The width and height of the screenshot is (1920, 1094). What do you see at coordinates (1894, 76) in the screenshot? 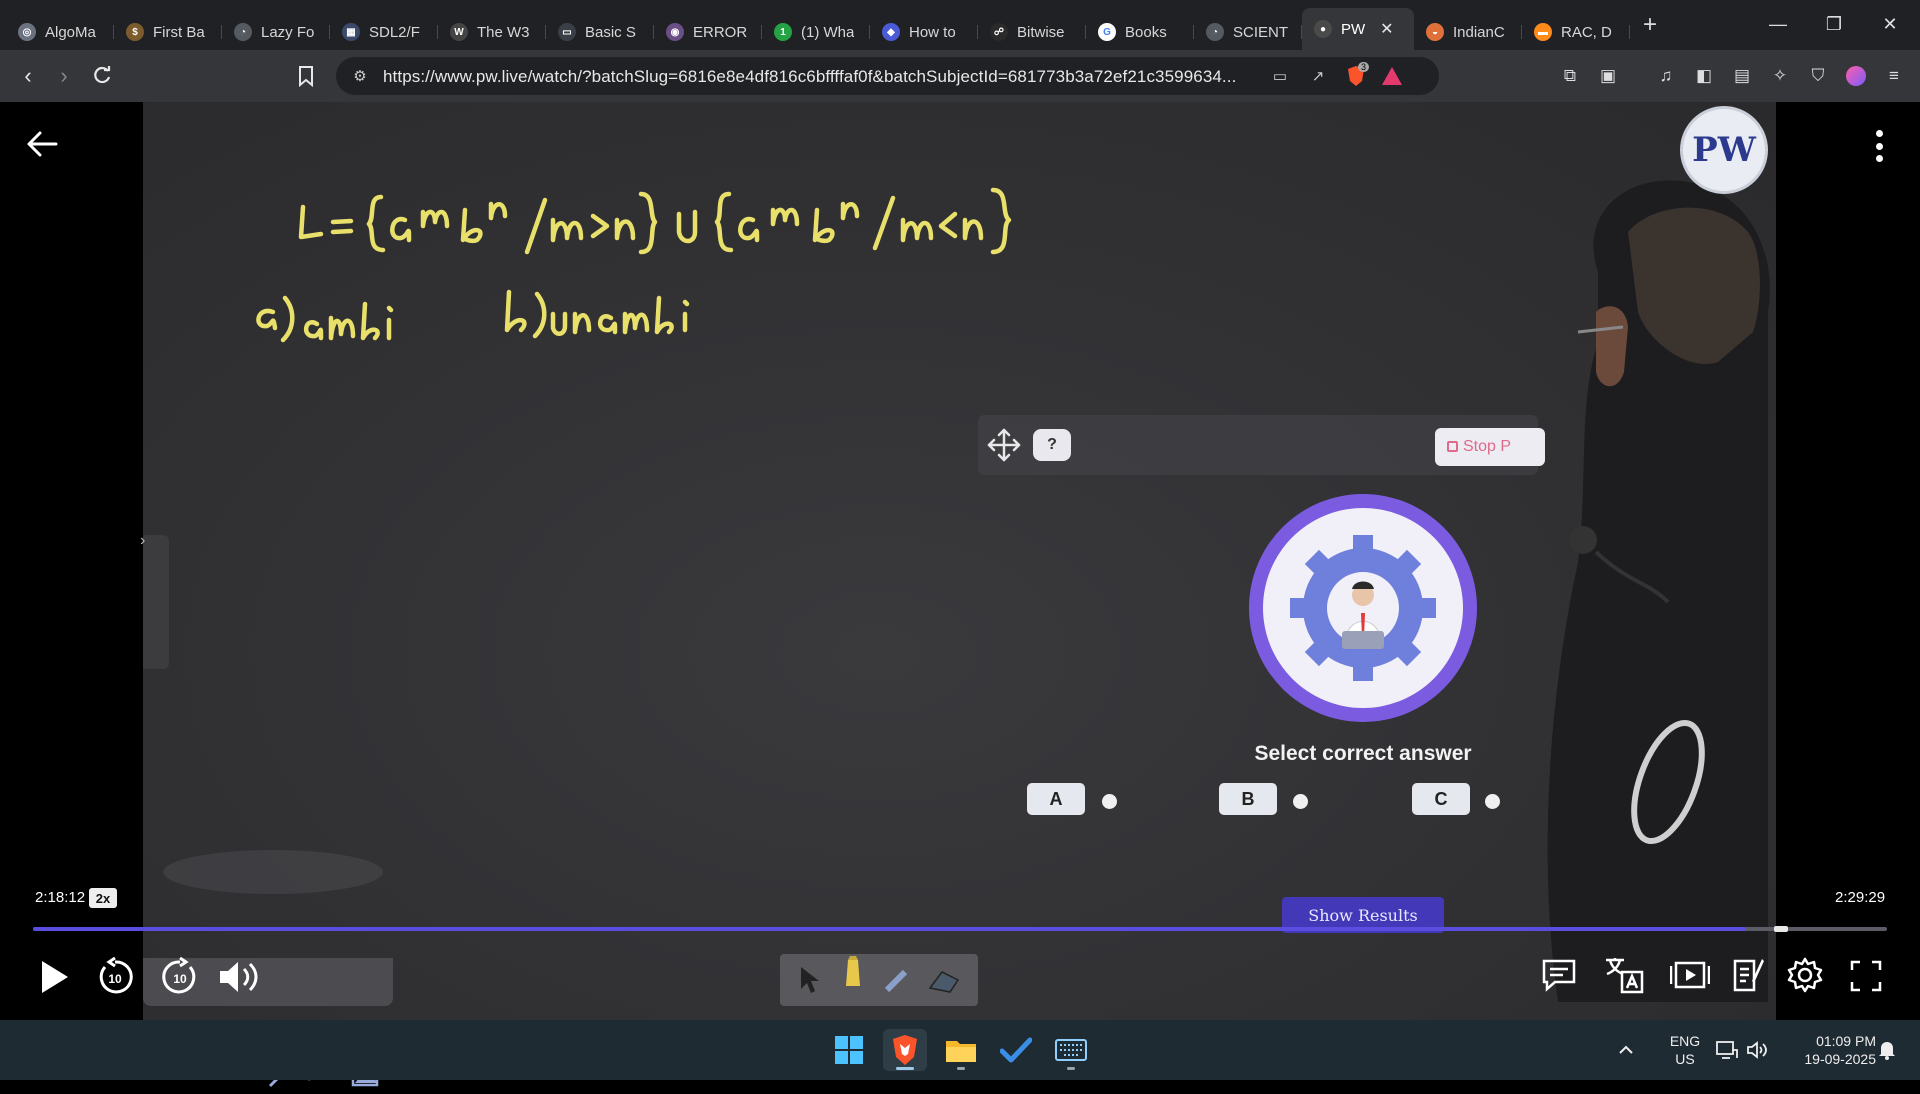
I see `menu-icon: ≡` at bounding box center [1894, 76].